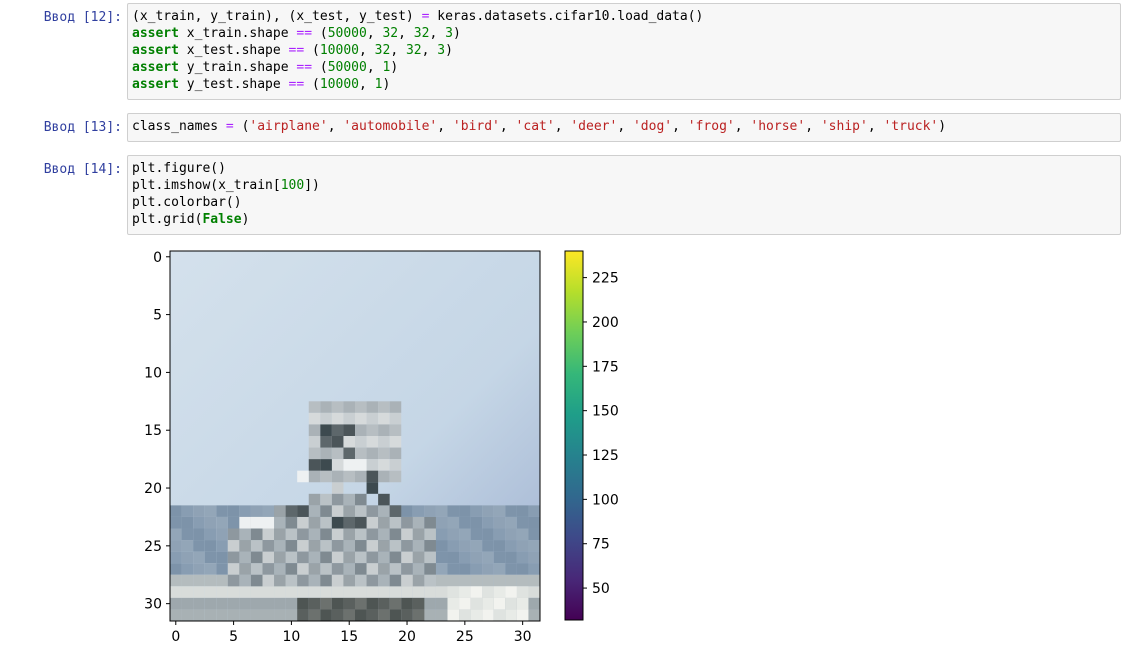  What do you see at coordinates (222, 219) in the screenshot?
I see `code-token: False` at bounding box center [222, 219].